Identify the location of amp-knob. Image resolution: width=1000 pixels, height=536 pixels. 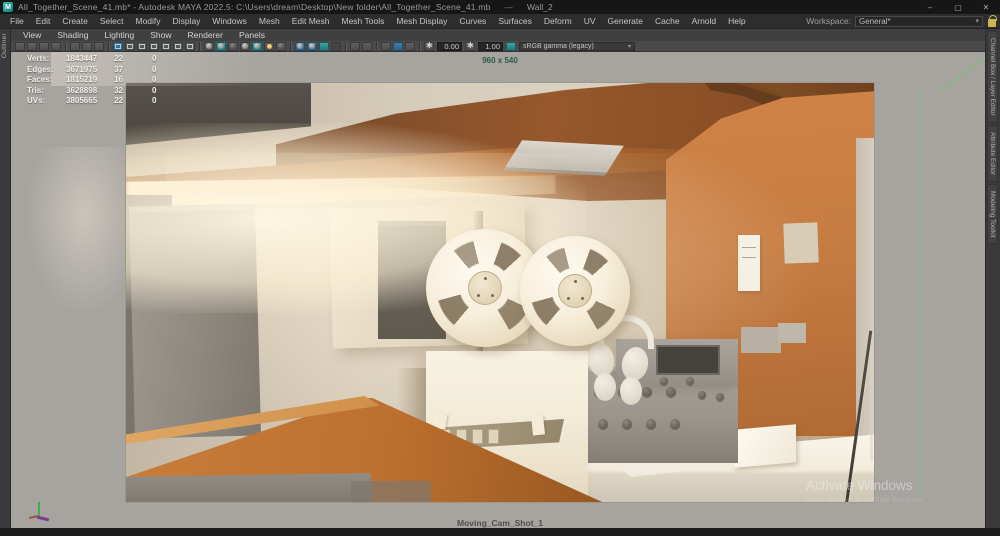
(675, 424).